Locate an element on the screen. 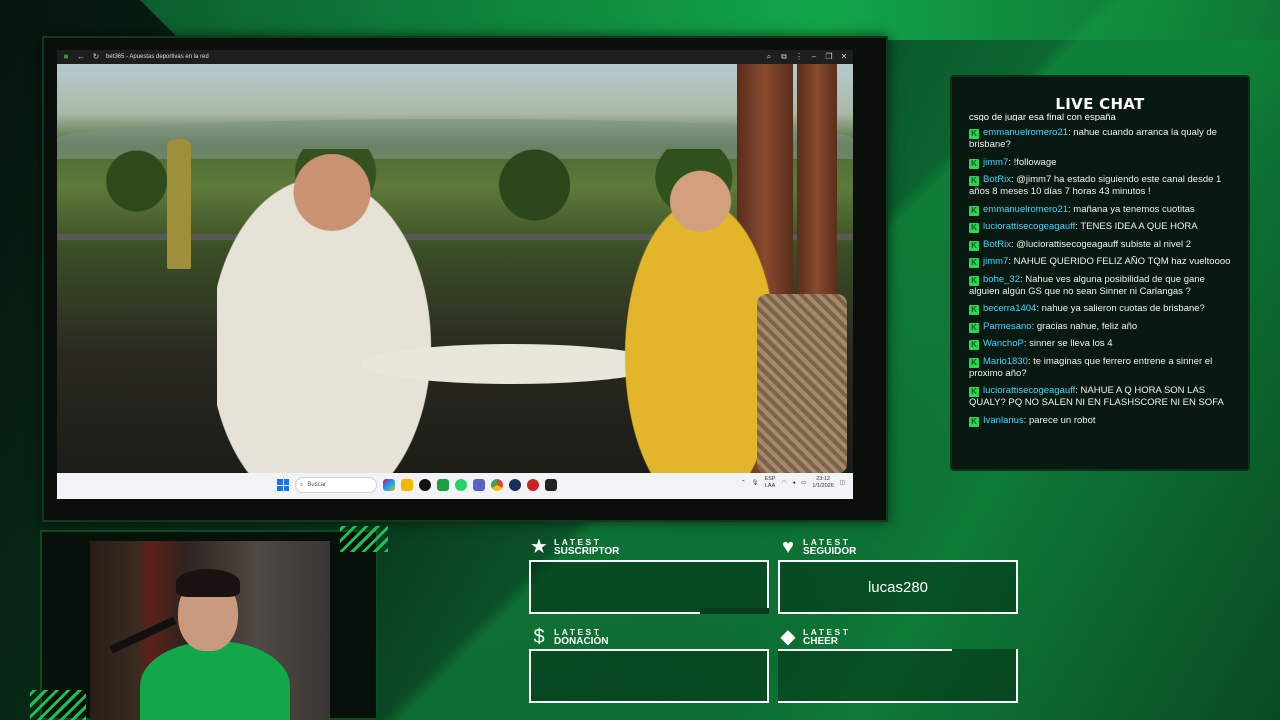 Image resolution: width=1280 pixels, height=720 pixels. latest-cheer-label: ◆ LATEST CHEER is located at coordinates (813, 637).